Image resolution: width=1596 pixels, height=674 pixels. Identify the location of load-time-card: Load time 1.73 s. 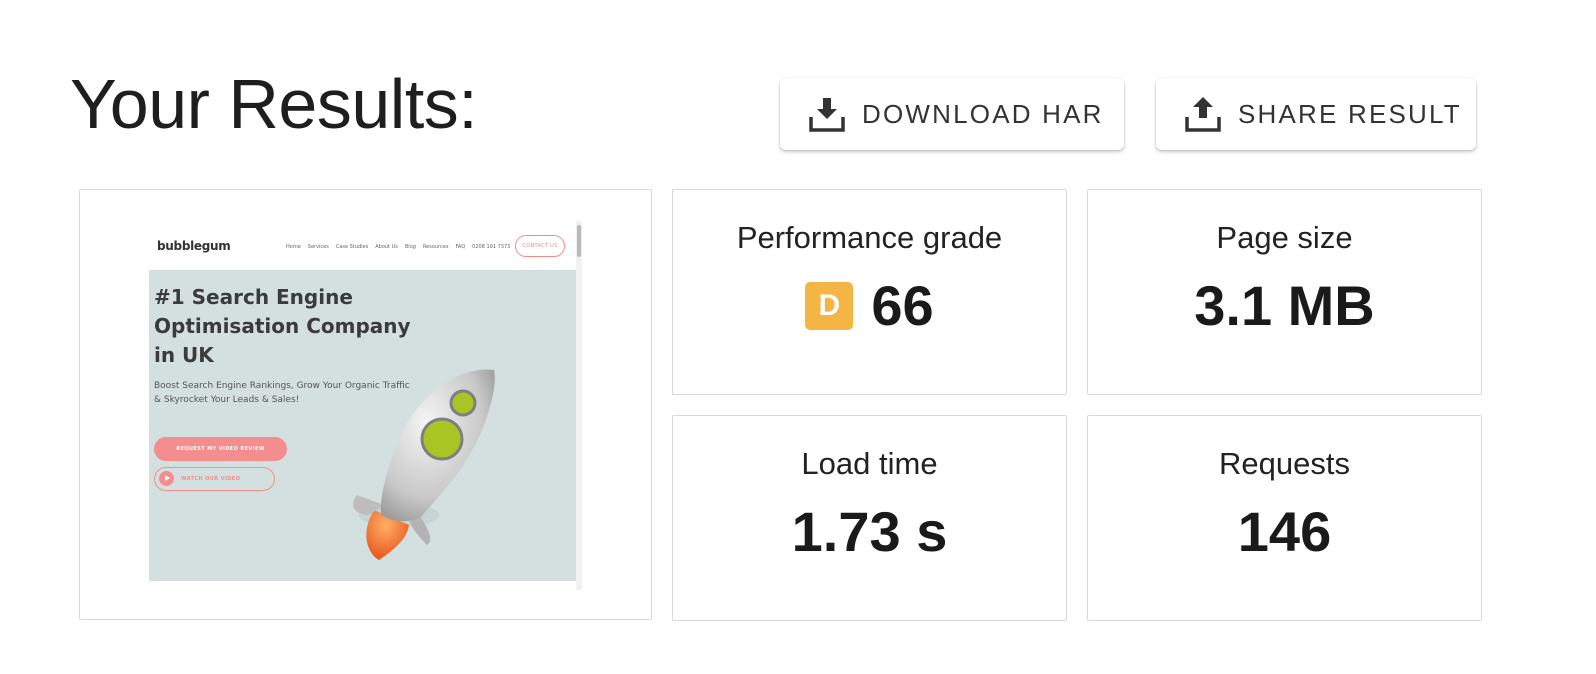
(869, 518).